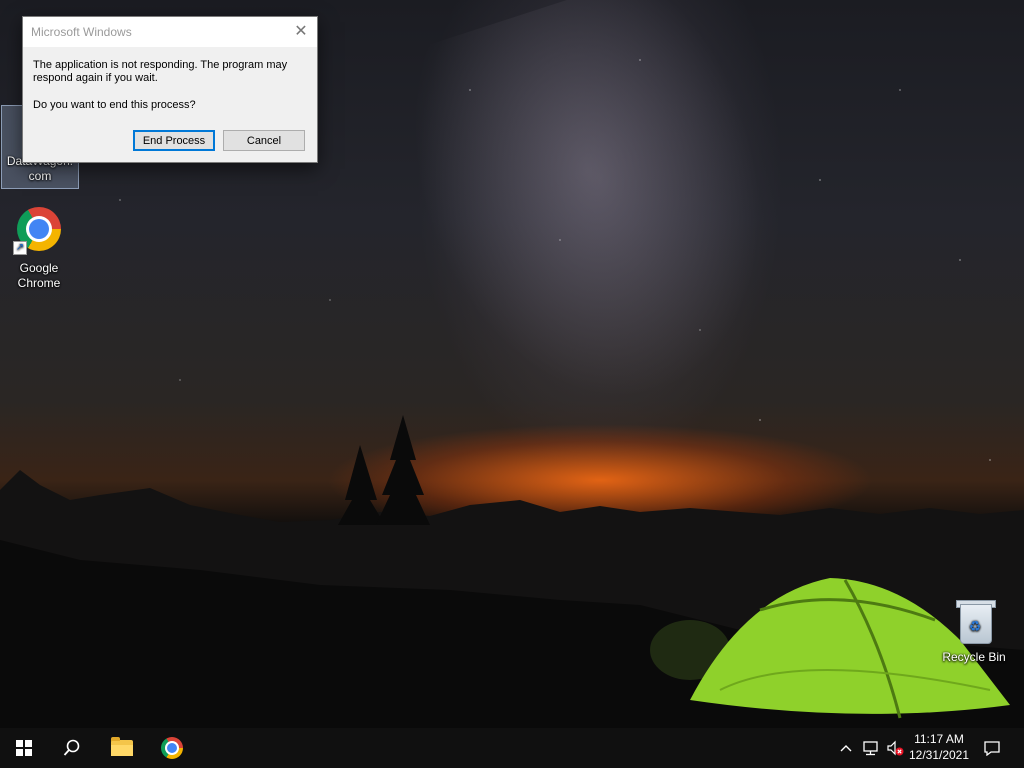 This screenshot has height=768, width=1024. Describe the element at coordinates (174, 140) in the screenshot. I see `end-process-button: End Process` at that location.